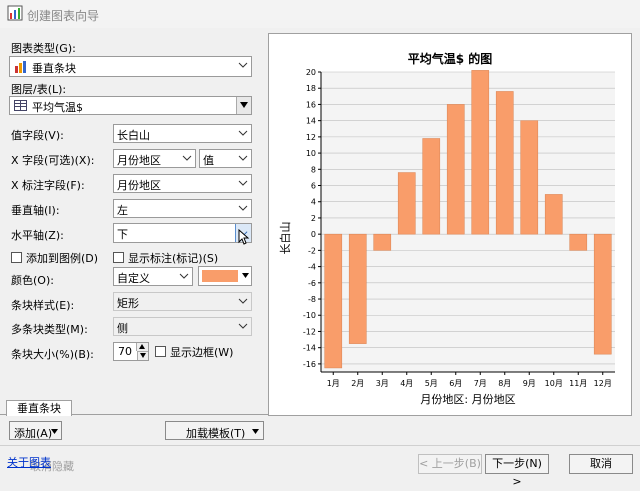 This screenshot has height=491, width=640. What do you see at coordinates (225, 158) in the screenshot?
I see `x-field-mode-dropdown: 值` at bounding box center [225, 158].